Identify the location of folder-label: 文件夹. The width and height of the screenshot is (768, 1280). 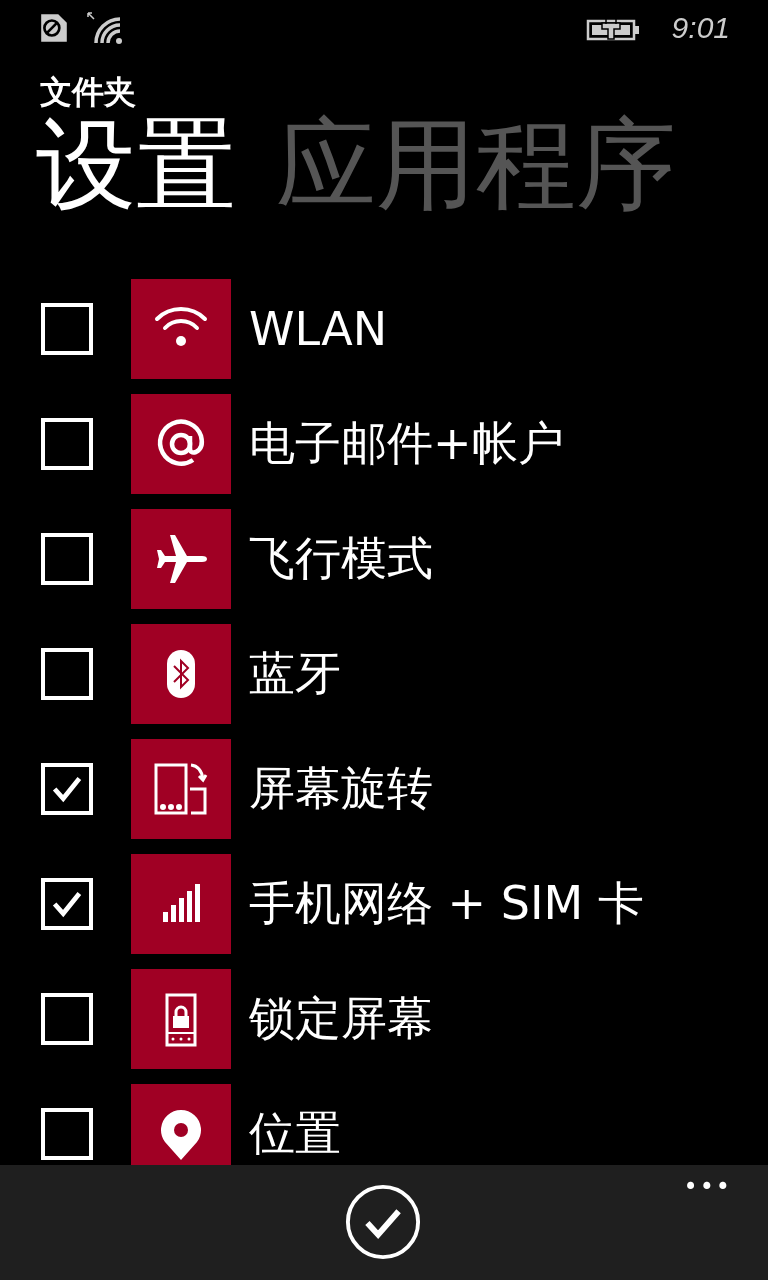
(88, 92).